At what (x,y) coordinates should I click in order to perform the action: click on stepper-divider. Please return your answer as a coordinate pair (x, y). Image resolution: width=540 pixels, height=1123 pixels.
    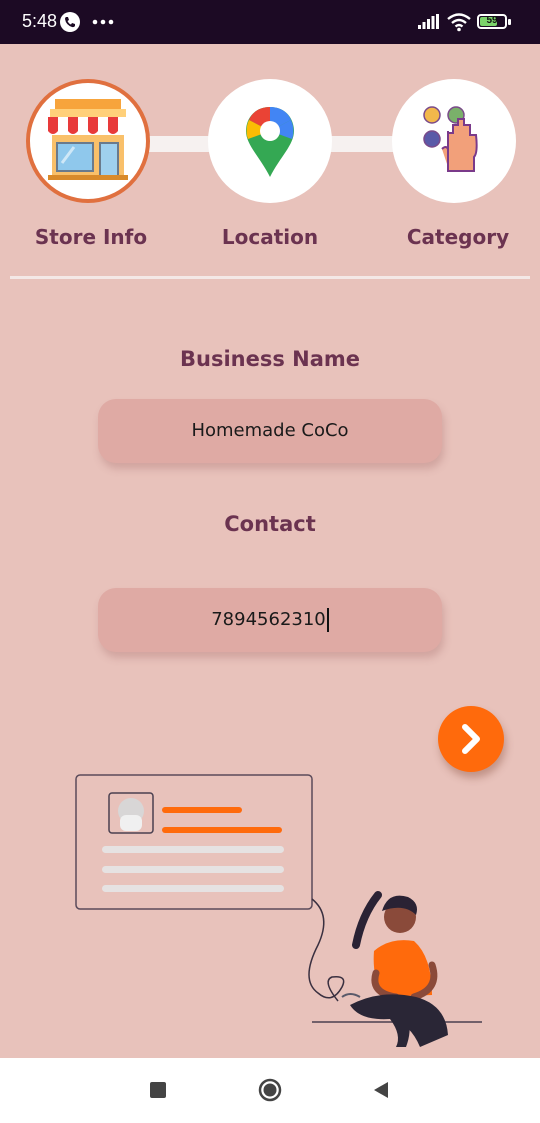
    Looking at the image, I should click on (270, 277).